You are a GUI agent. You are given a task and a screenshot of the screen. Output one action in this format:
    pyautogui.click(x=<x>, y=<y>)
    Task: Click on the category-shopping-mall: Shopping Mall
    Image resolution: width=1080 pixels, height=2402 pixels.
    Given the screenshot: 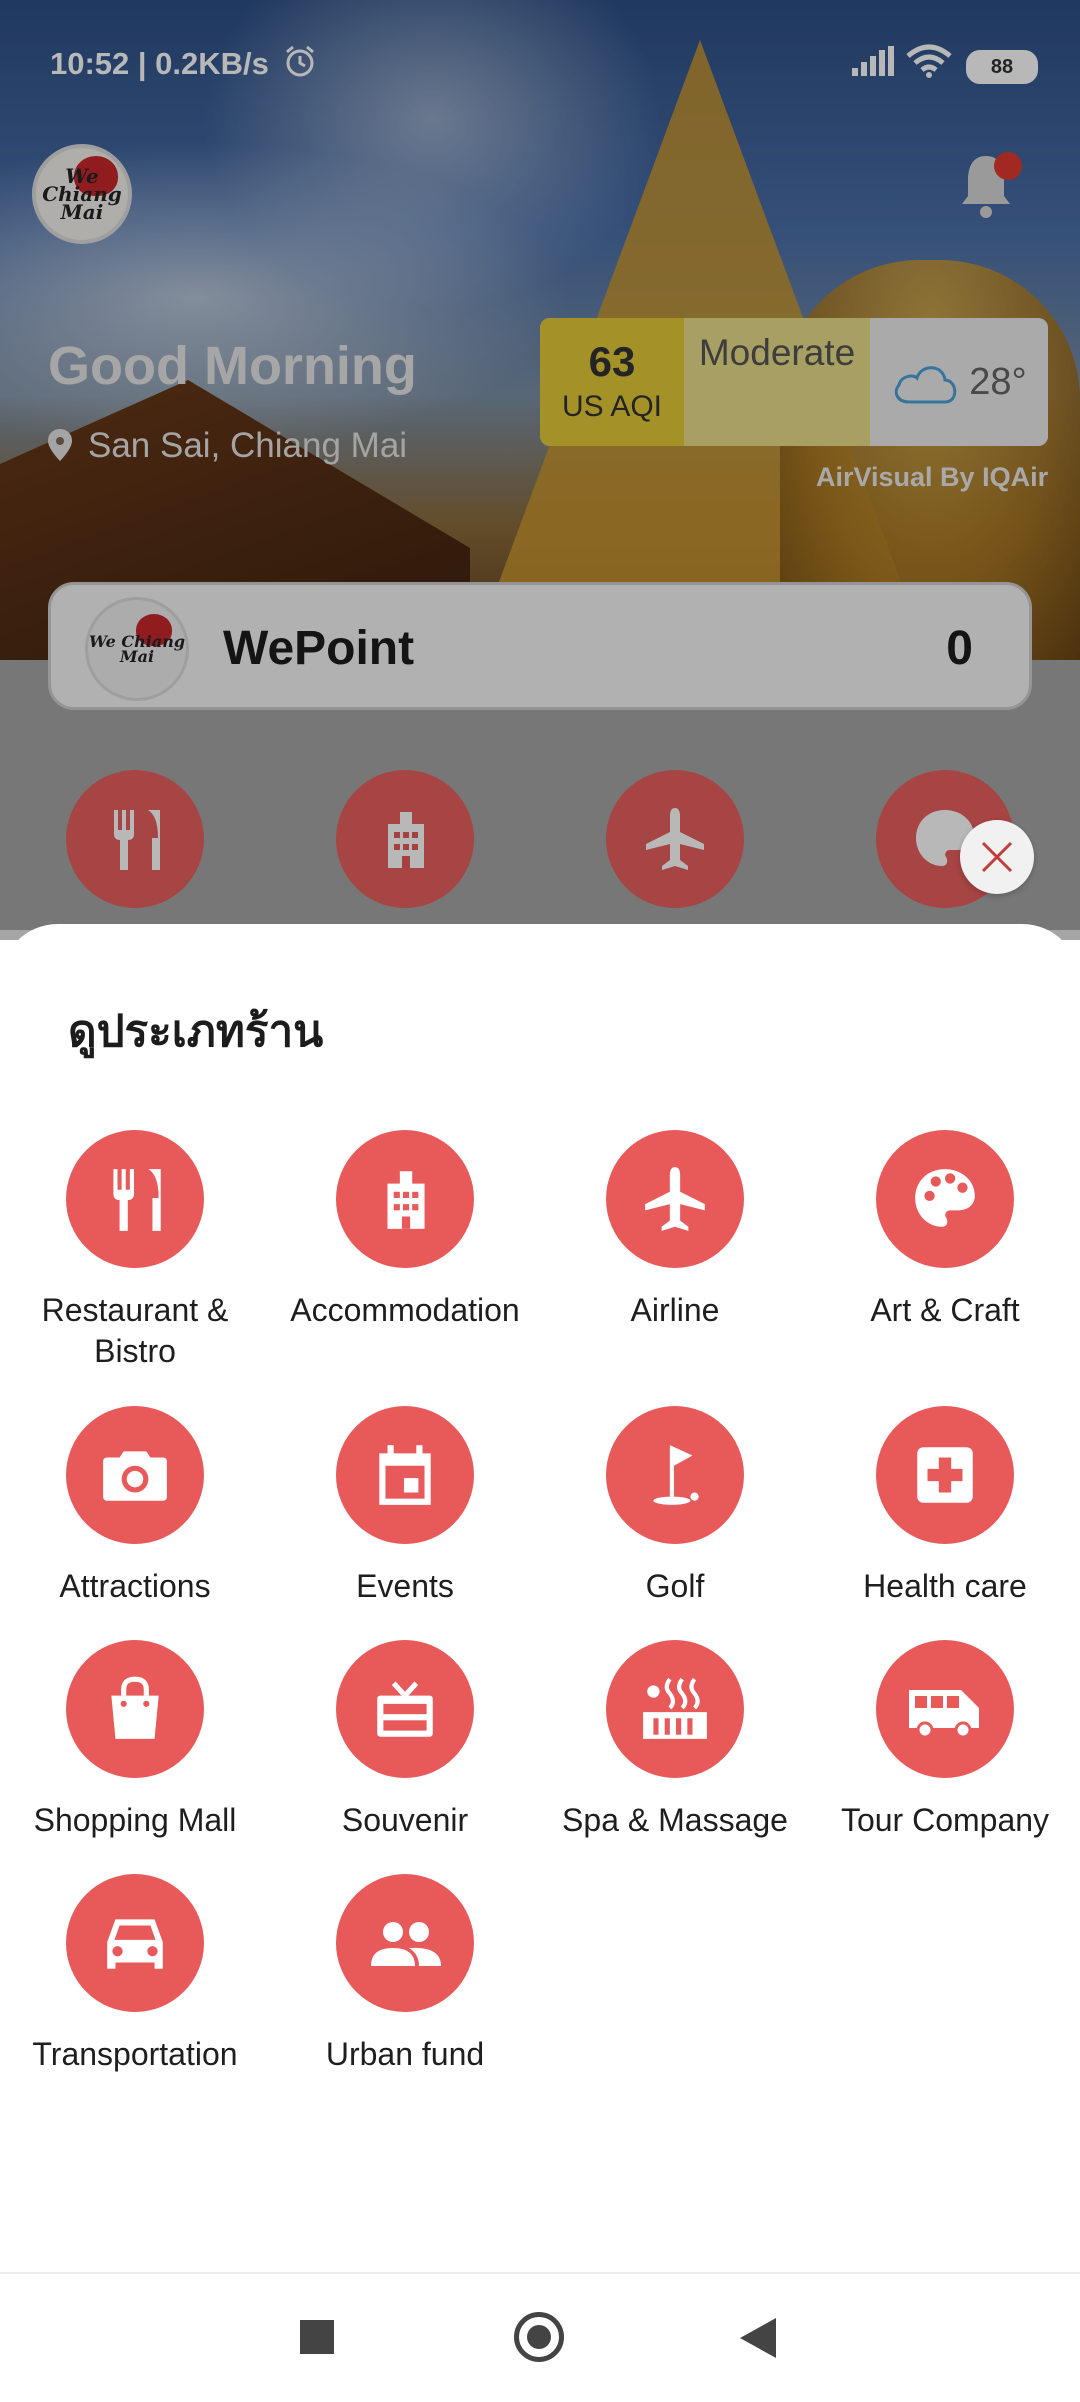 What is the action you would take?
    pyautogui.click(x=135, y=1740)
    